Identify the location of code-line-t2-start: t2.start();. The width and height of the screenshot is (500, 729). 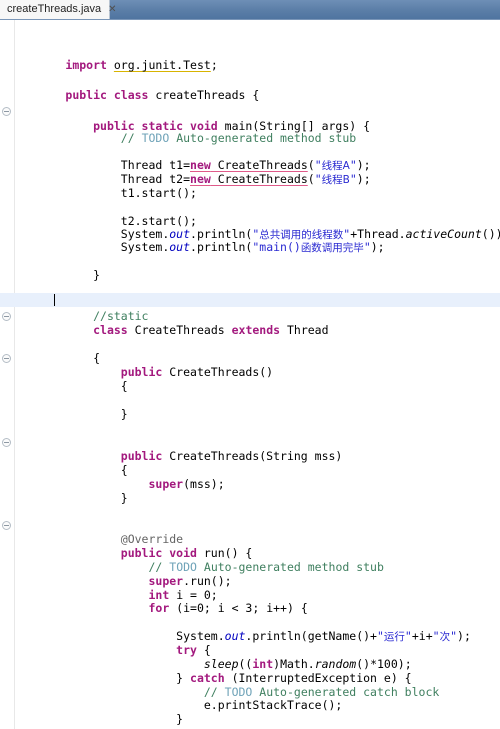
(158, 221).